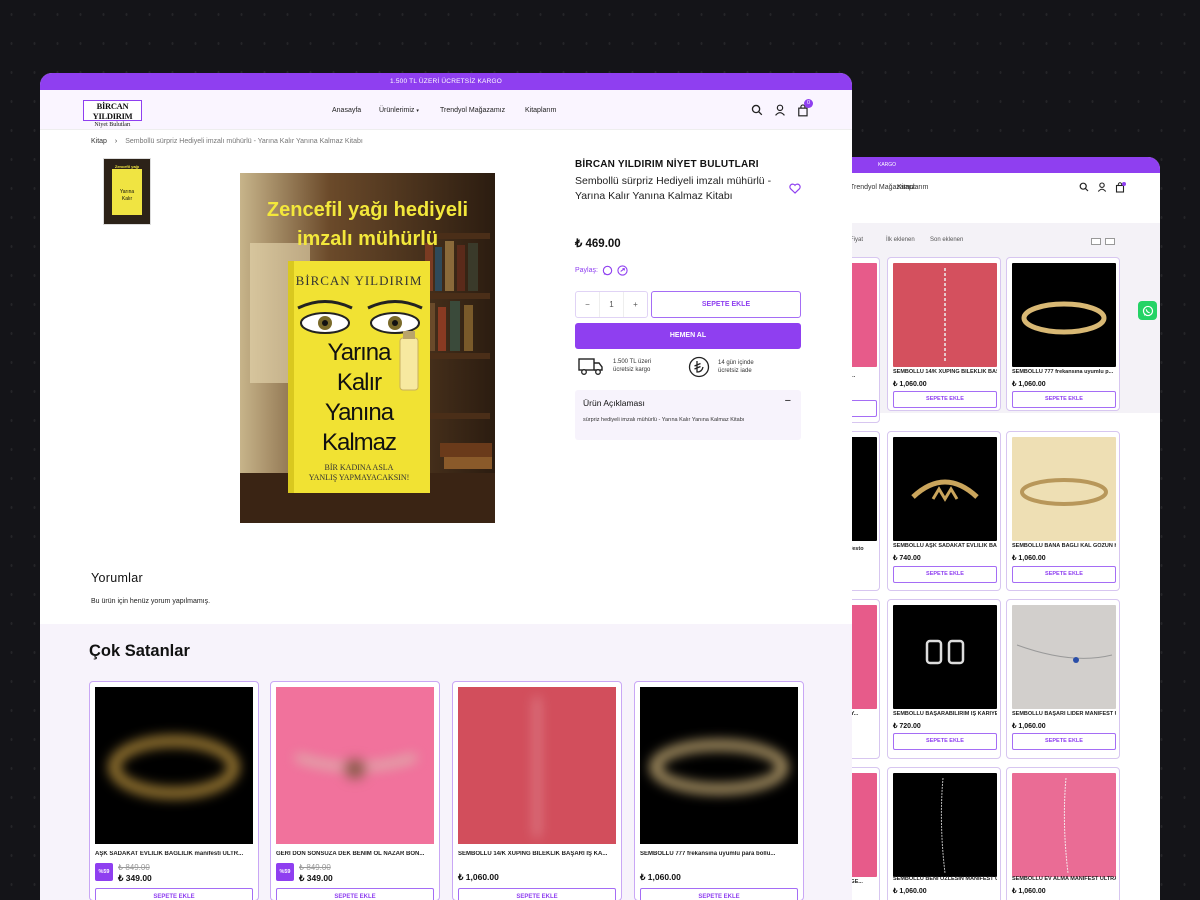 This screenshot has height=900, width=1200. Describe the element at coordinates (622, 270) in the screenshot. I see `copy-link-icon` at that location.